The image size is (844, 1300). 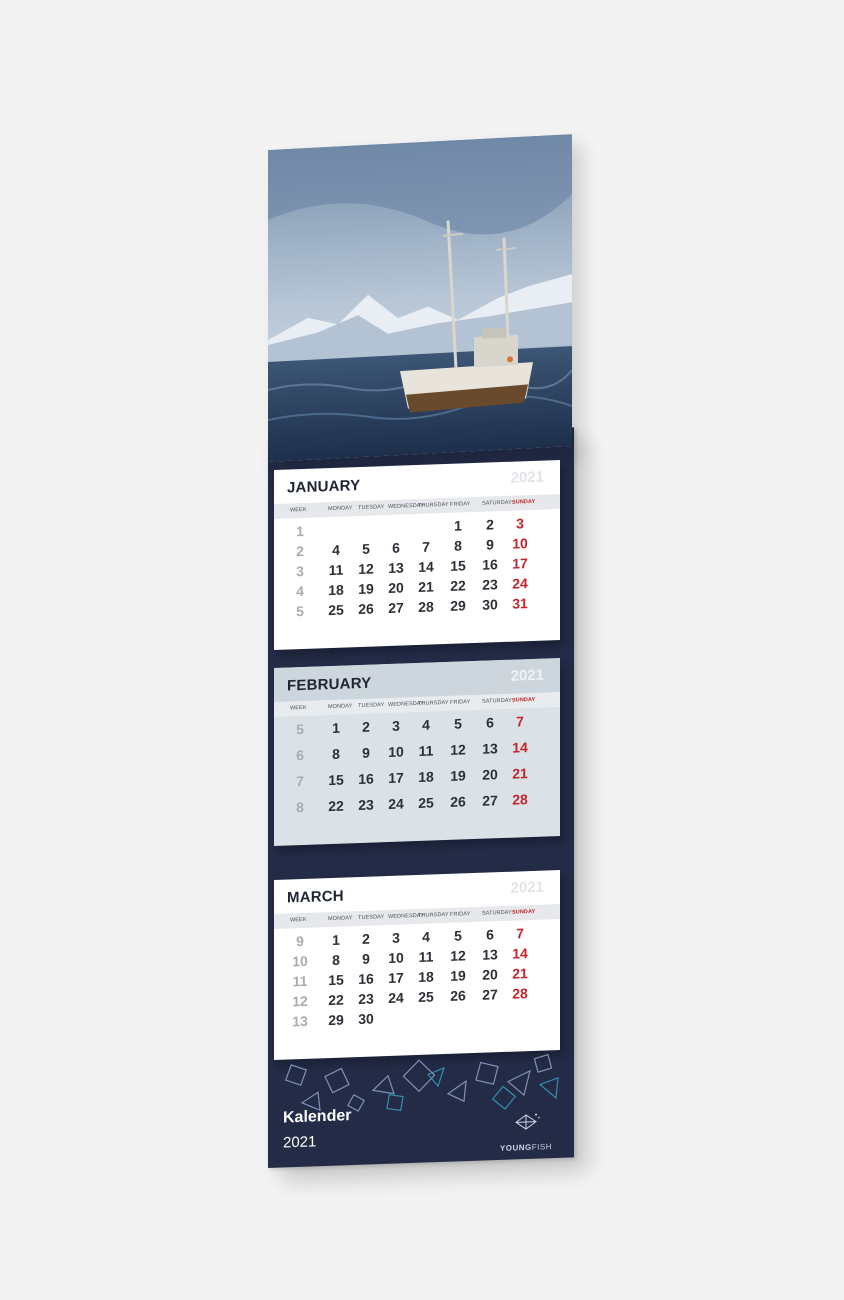 What do you see at coordinates (426, 724) in the screenshot?
I see `day-date: 4` at bounding box center [426, 724].